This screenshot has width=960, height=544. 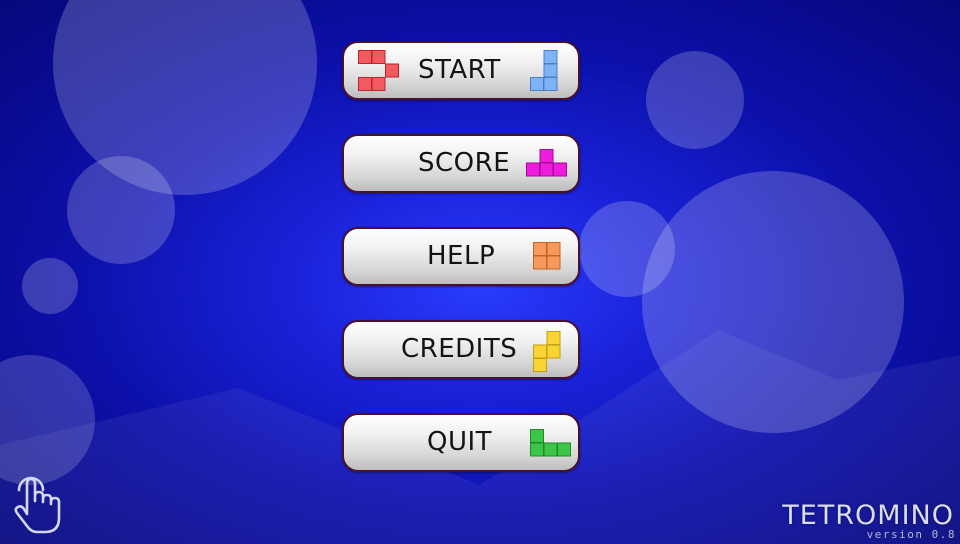 What do you see at coordinates (544, 70) in the screenshot?
I see `j-tetromino-icon` at bounding box center [544, 70].